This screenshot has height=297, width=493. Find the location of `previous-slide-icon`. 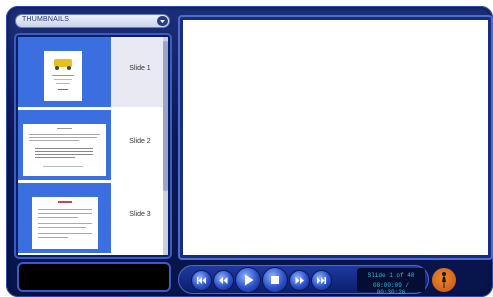

previous-slide-icon is located at coordinates (223, 280).